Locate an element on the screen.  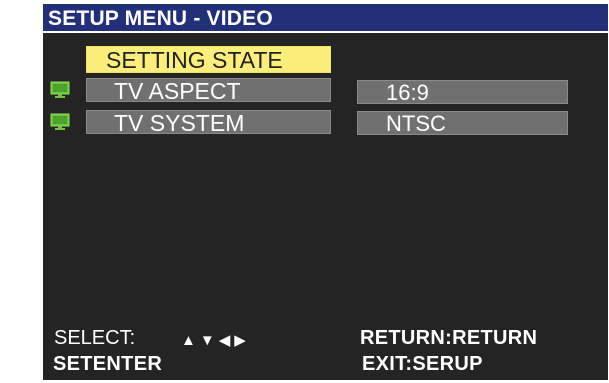
setting-state-header: SETTING STATE is located at coordinates (208, 59).